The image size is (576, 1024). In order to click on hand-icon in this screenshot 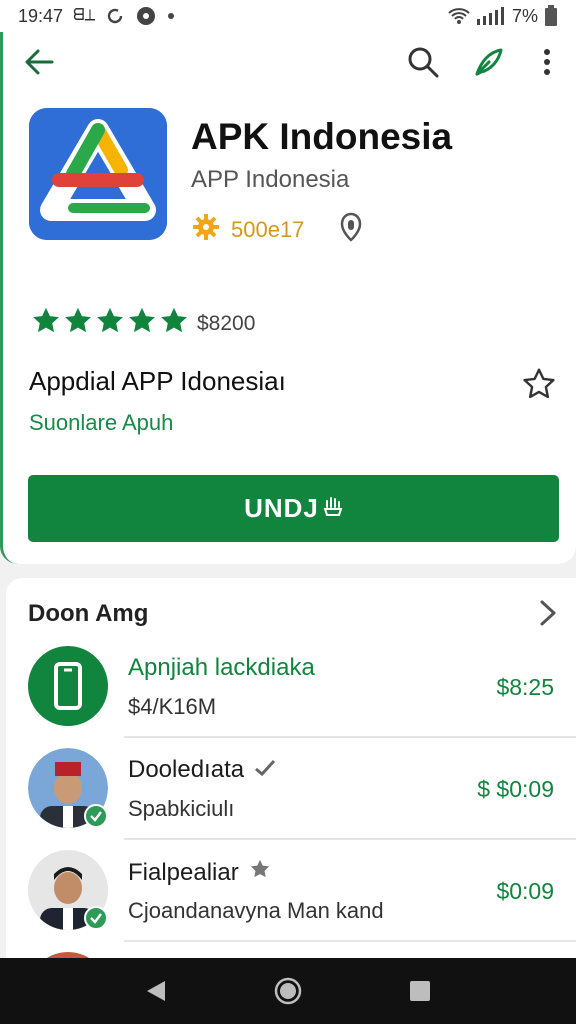, I will do `click(333, 508)`.